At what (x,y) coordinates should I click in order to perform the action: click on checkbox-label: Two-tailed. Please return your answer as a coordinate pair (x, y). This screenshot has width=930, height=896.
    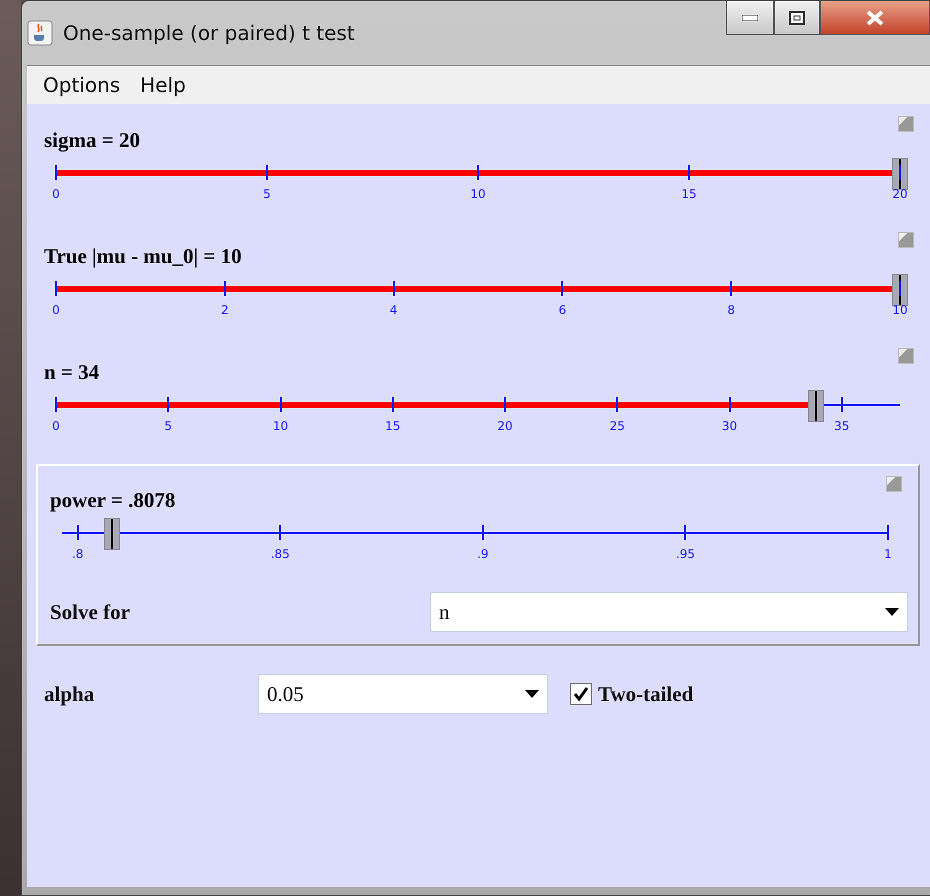
    Looking at the image, I should click on (646, 694).